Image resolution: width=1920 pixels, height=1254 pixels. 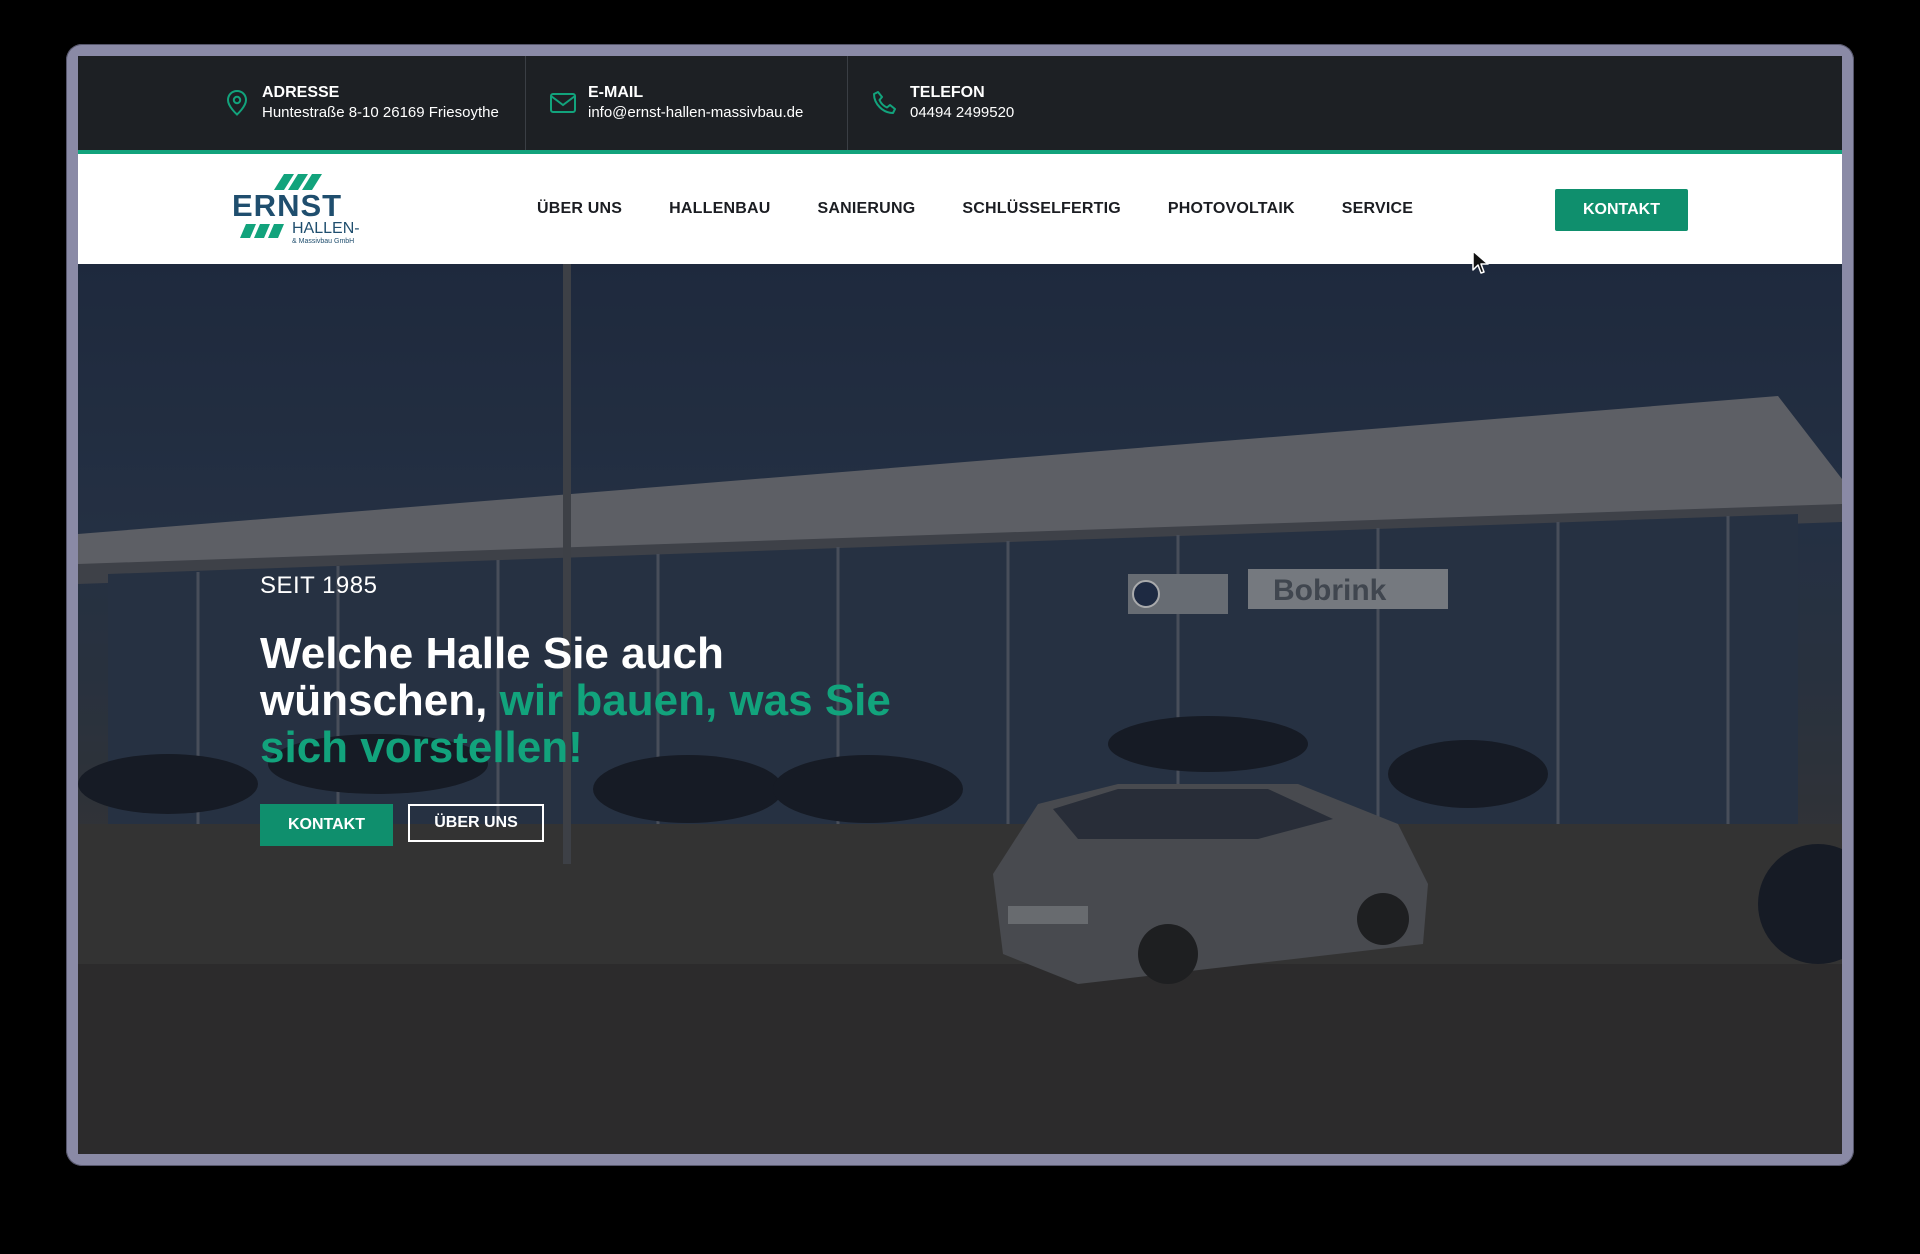 What do you see at coordinates (287, 205) in the screenshot?
I see `svg-text: ERNST` at bounding box center [287, 205].